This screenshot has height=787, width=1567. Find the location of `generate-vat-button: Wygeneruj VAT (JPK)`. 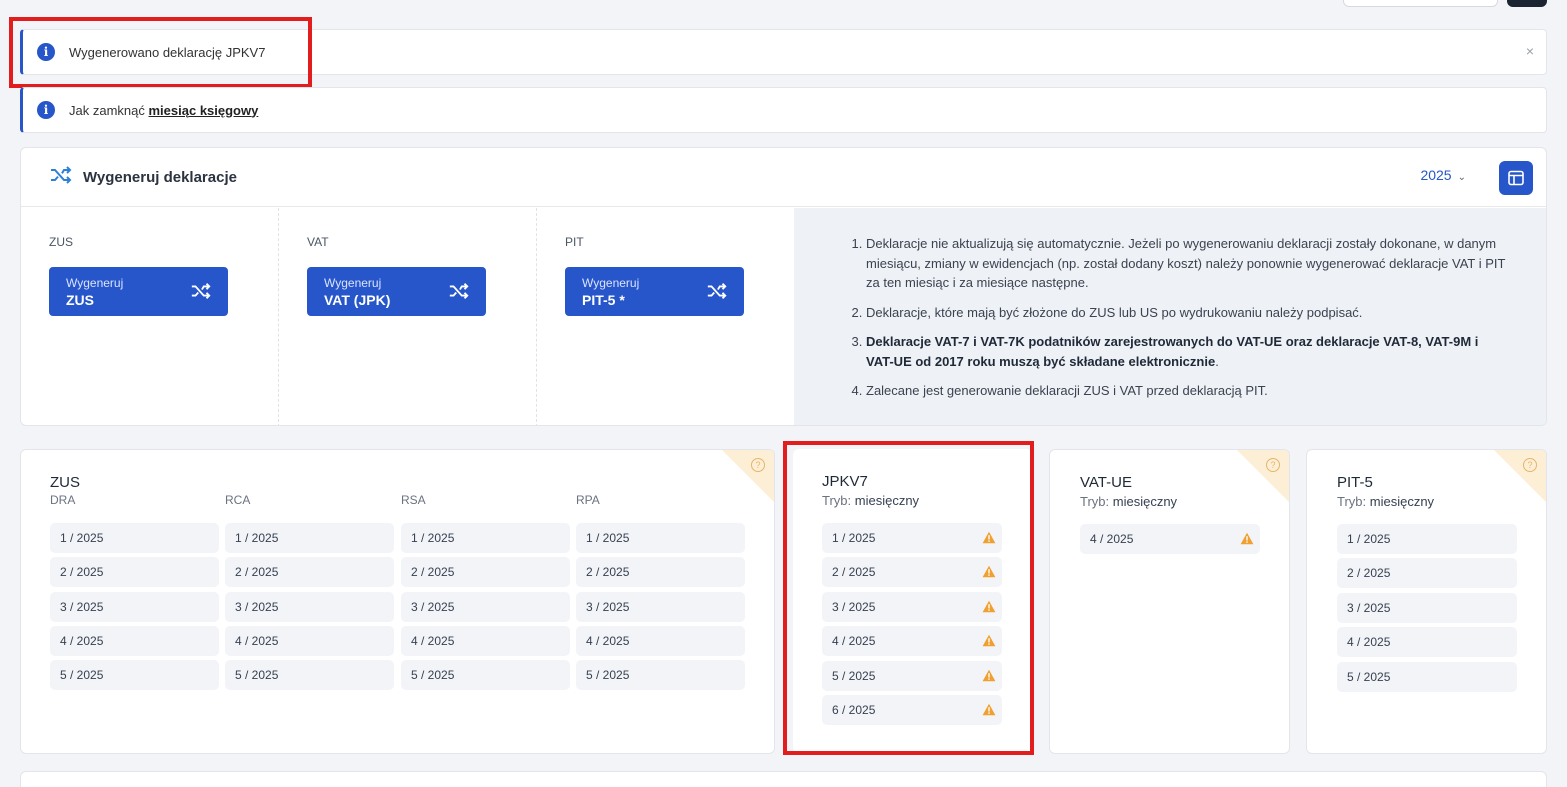

generate-vat-button: Wygeneruj VAT (JPK) is located at coordinates (396, 291).